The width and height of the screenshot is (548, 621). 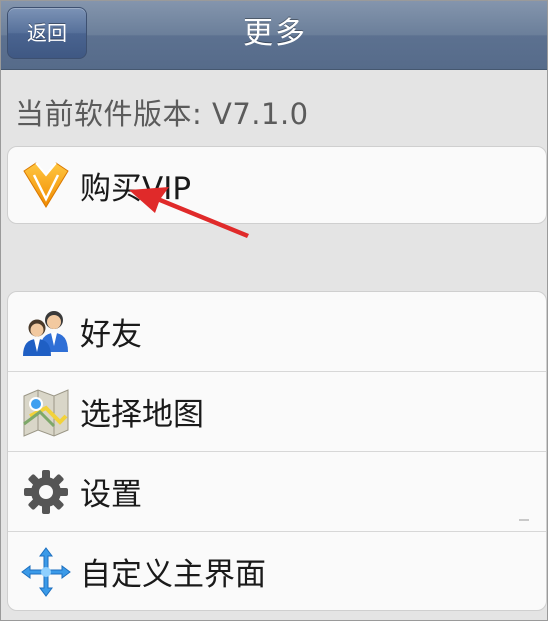 I want to click on menu-item-label: 好友, so click(x=111, y=335).